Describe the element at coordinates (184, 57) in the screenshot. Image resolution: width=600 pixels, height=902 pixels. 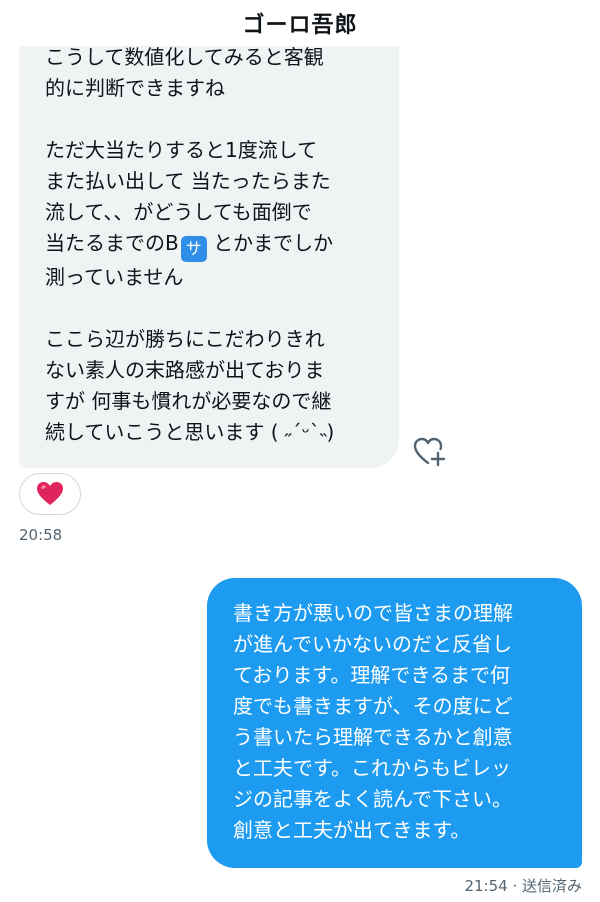
I see `received-line: こうして数値化してみると客観` at that location.